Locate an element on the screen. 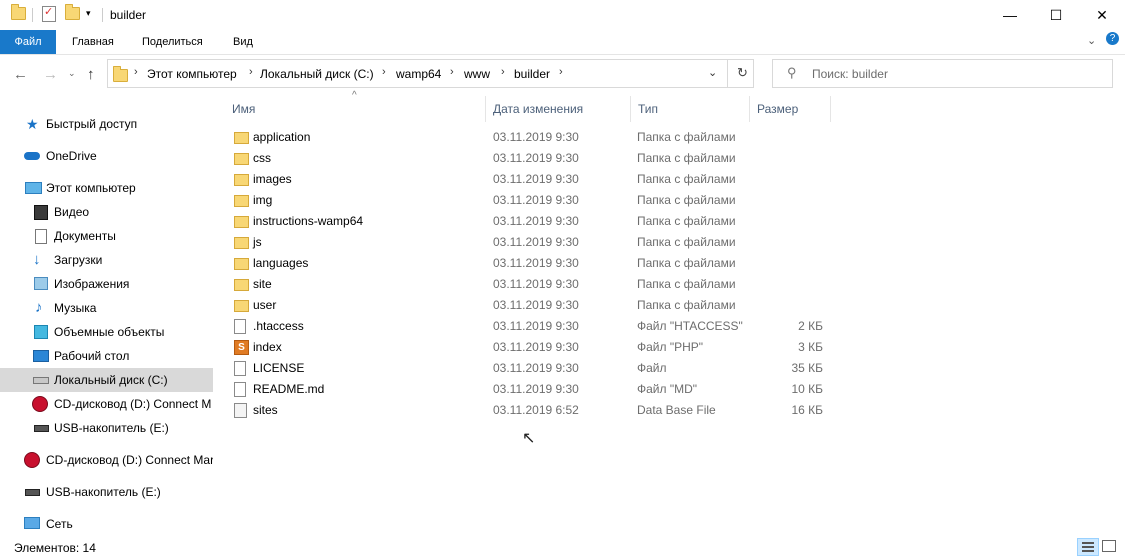 This screenshot has width=1125, height=559. file-row: img 03.11.2019 9:30 Папка с файлами is located at coordinates (524, 200).